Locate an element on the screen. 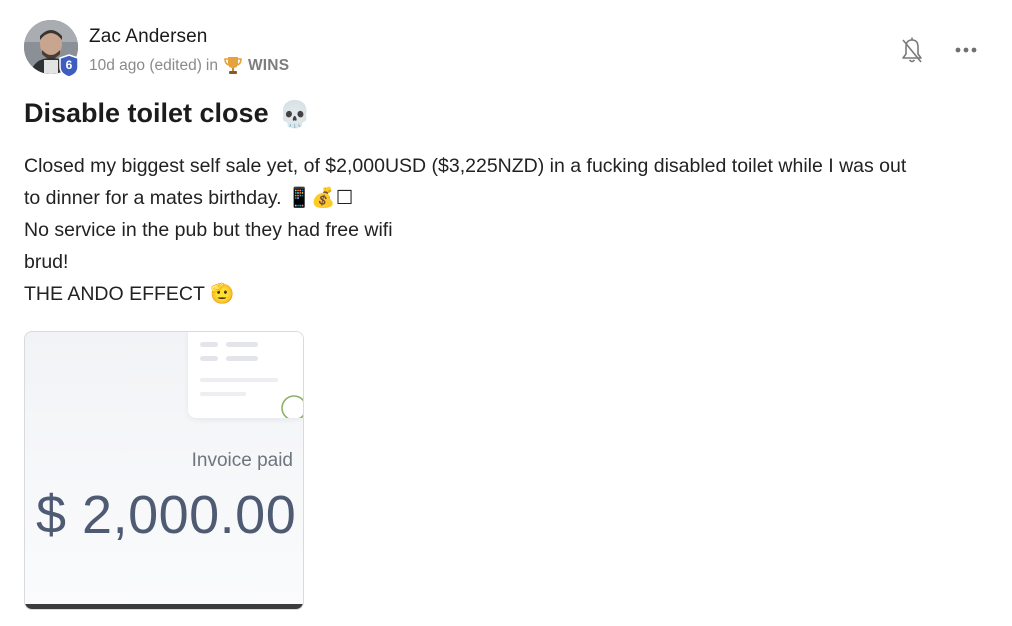 The image size is (1012, 626). post-time: 10d ago (edited) is located at coordinates (145, 66).